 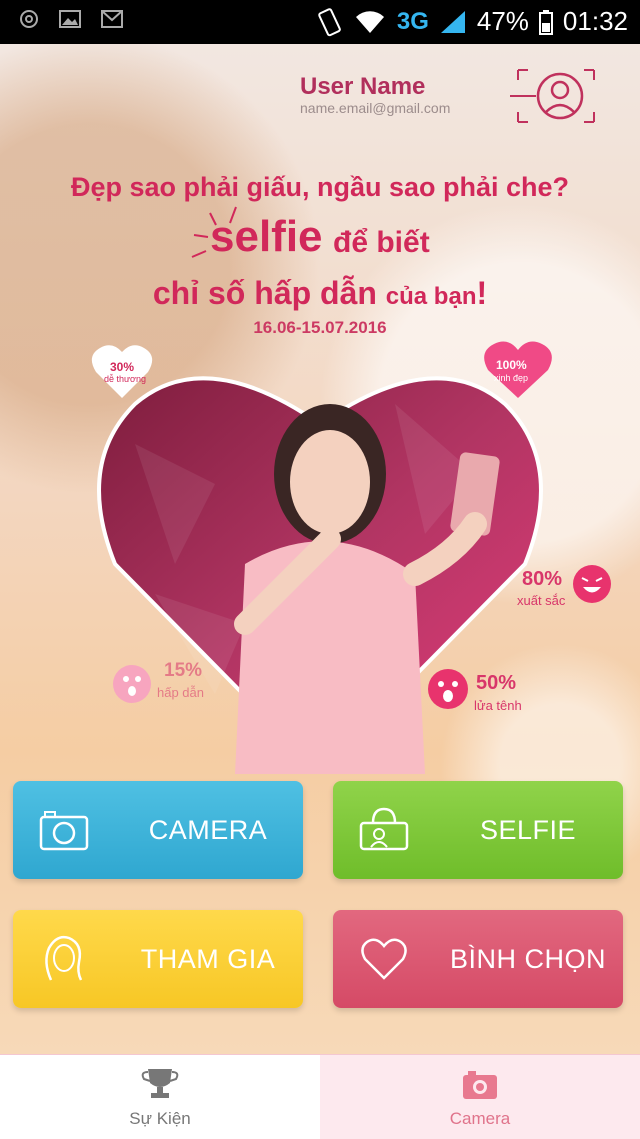 I want to click on user-email: name.email@gmail.com, so click(x=375, y=108).